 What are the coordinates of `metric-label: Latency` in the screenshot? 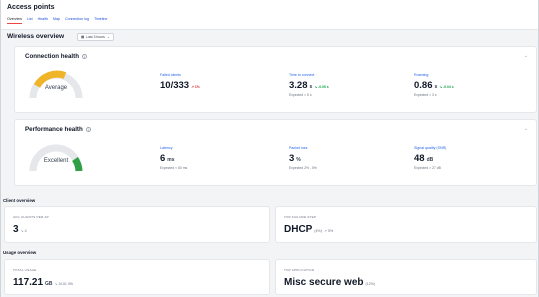 It's located at (166, 148).